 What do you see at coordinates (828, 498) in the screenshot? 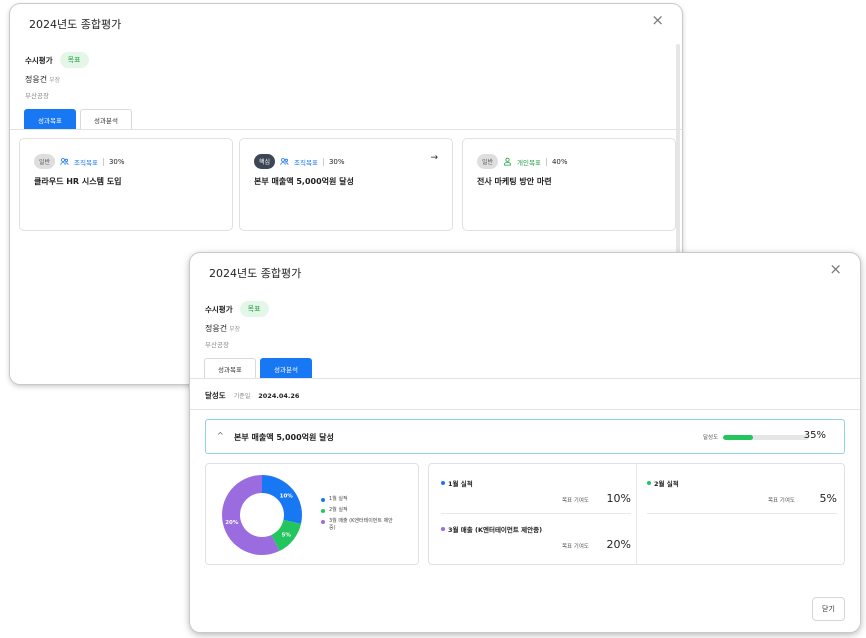
I see `contribution-value: 5%` at bounding box center [828, 498].